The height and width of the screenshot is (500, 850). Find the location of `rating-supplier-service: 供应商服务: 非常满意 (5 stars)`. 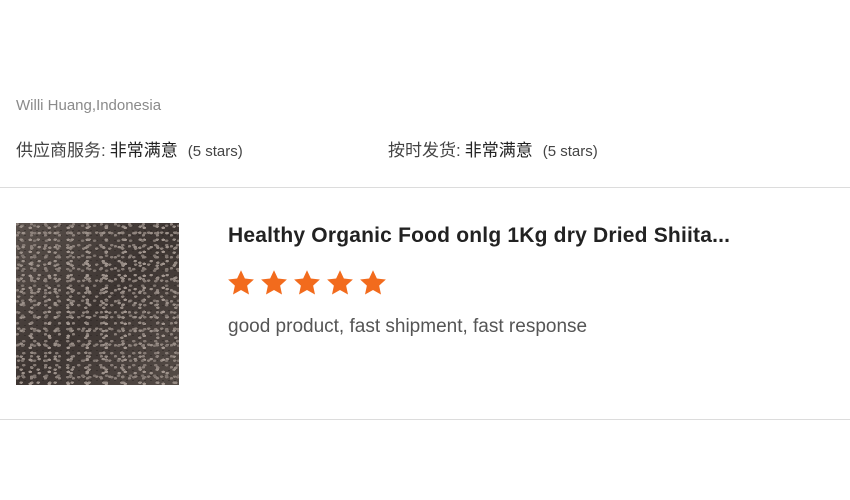

rating-supplier-service: 供应商服务: 非常满意 (5 stars) is located at coordinates (129, 148).